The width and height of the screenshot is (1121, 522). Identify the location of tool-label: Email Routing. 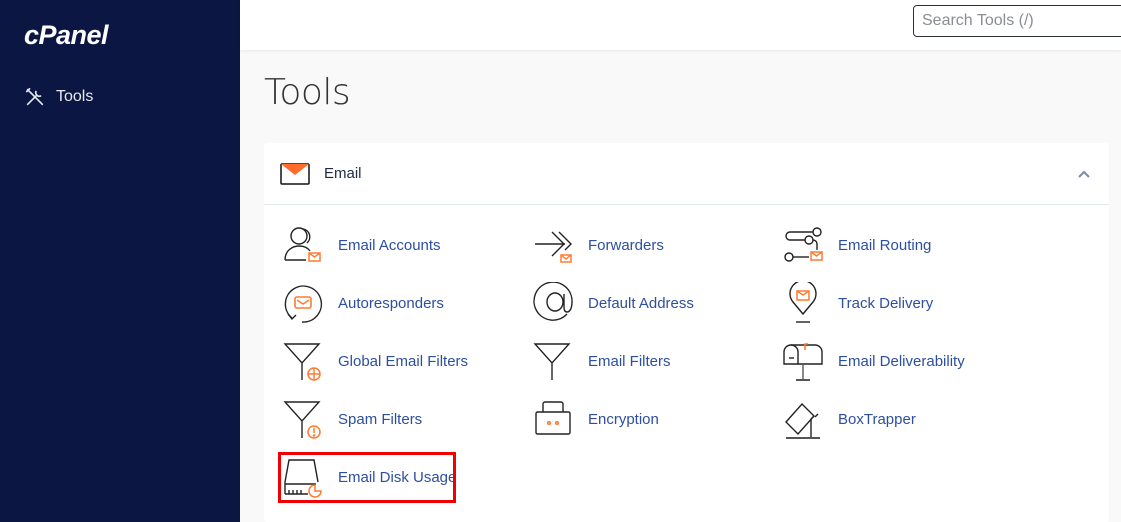
(885, 245).